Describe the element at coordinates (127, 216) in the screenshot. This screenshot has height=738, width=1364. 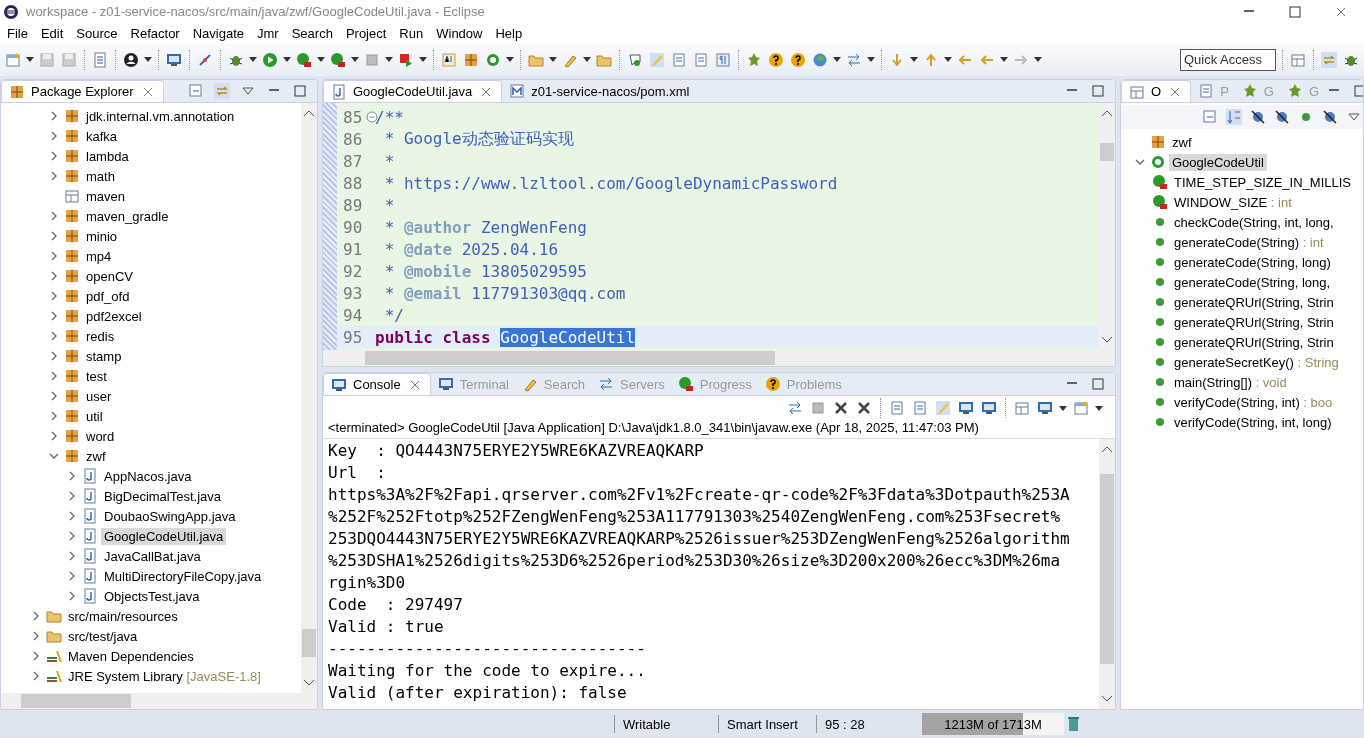
I see `tree-item: maven_gradle` at that location.